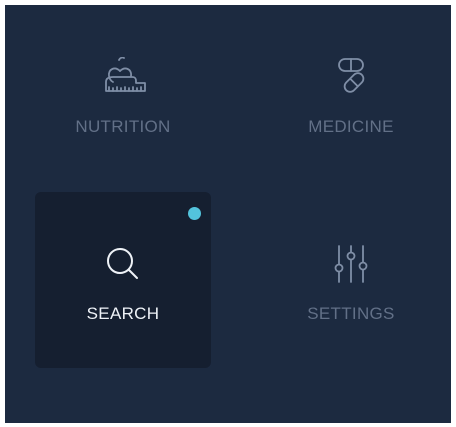 This screenshot has width=456, height=427. What do you see at coordinates (351, 313) in the screenshot?
I see `tile-settings-label: SETTINGS` at bounding box center [351, 313].